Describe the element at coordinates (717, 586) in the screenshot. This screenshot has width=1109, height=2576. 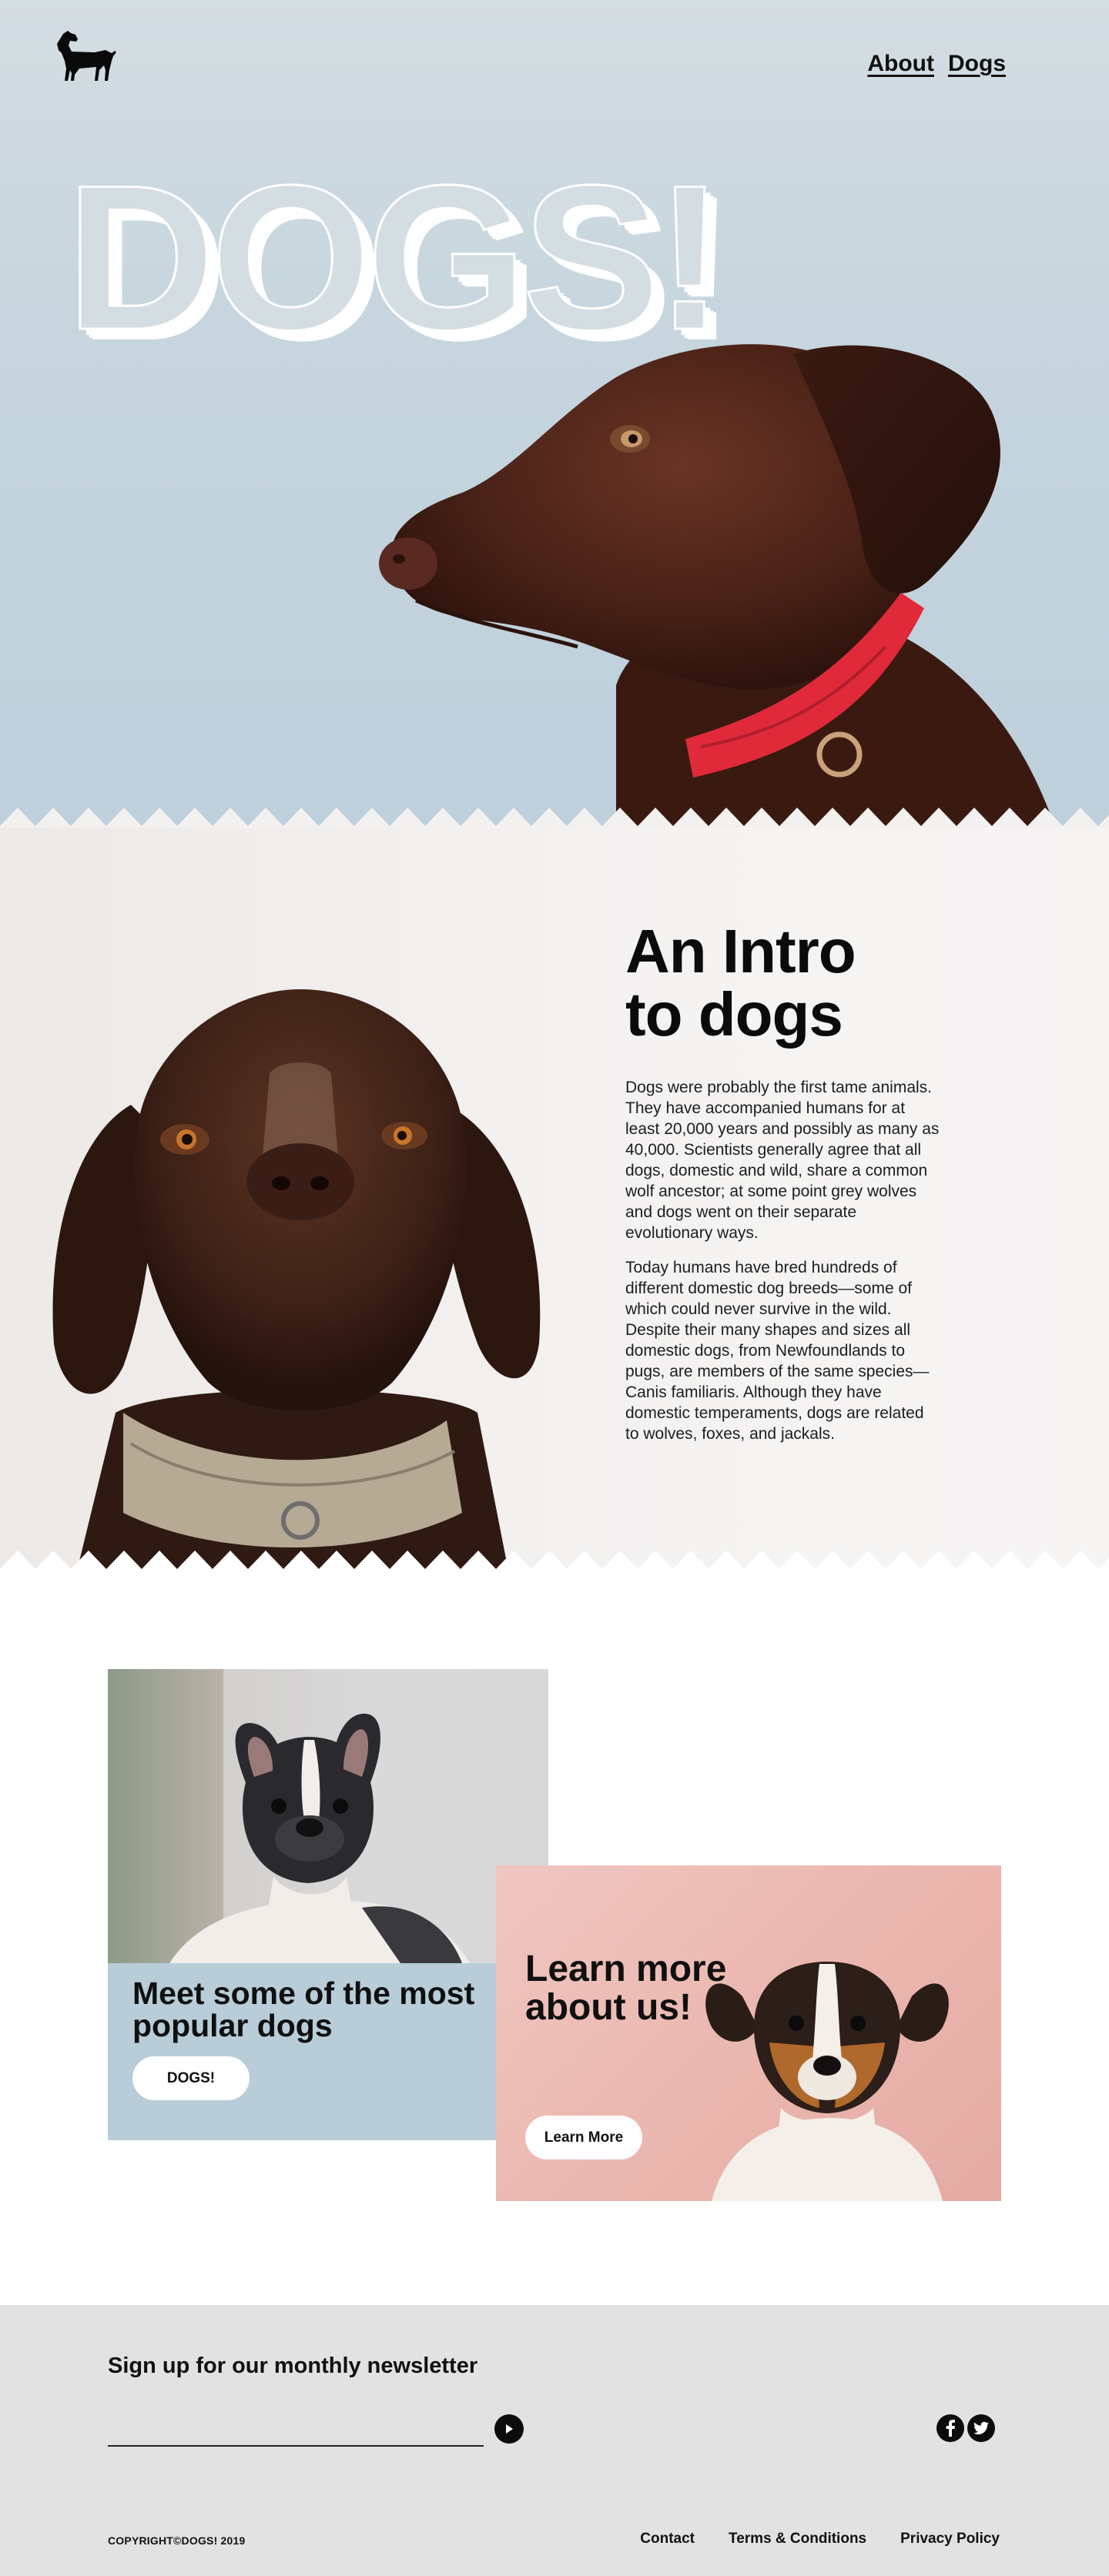
I see `chocolate-labrador-photo` at that location.